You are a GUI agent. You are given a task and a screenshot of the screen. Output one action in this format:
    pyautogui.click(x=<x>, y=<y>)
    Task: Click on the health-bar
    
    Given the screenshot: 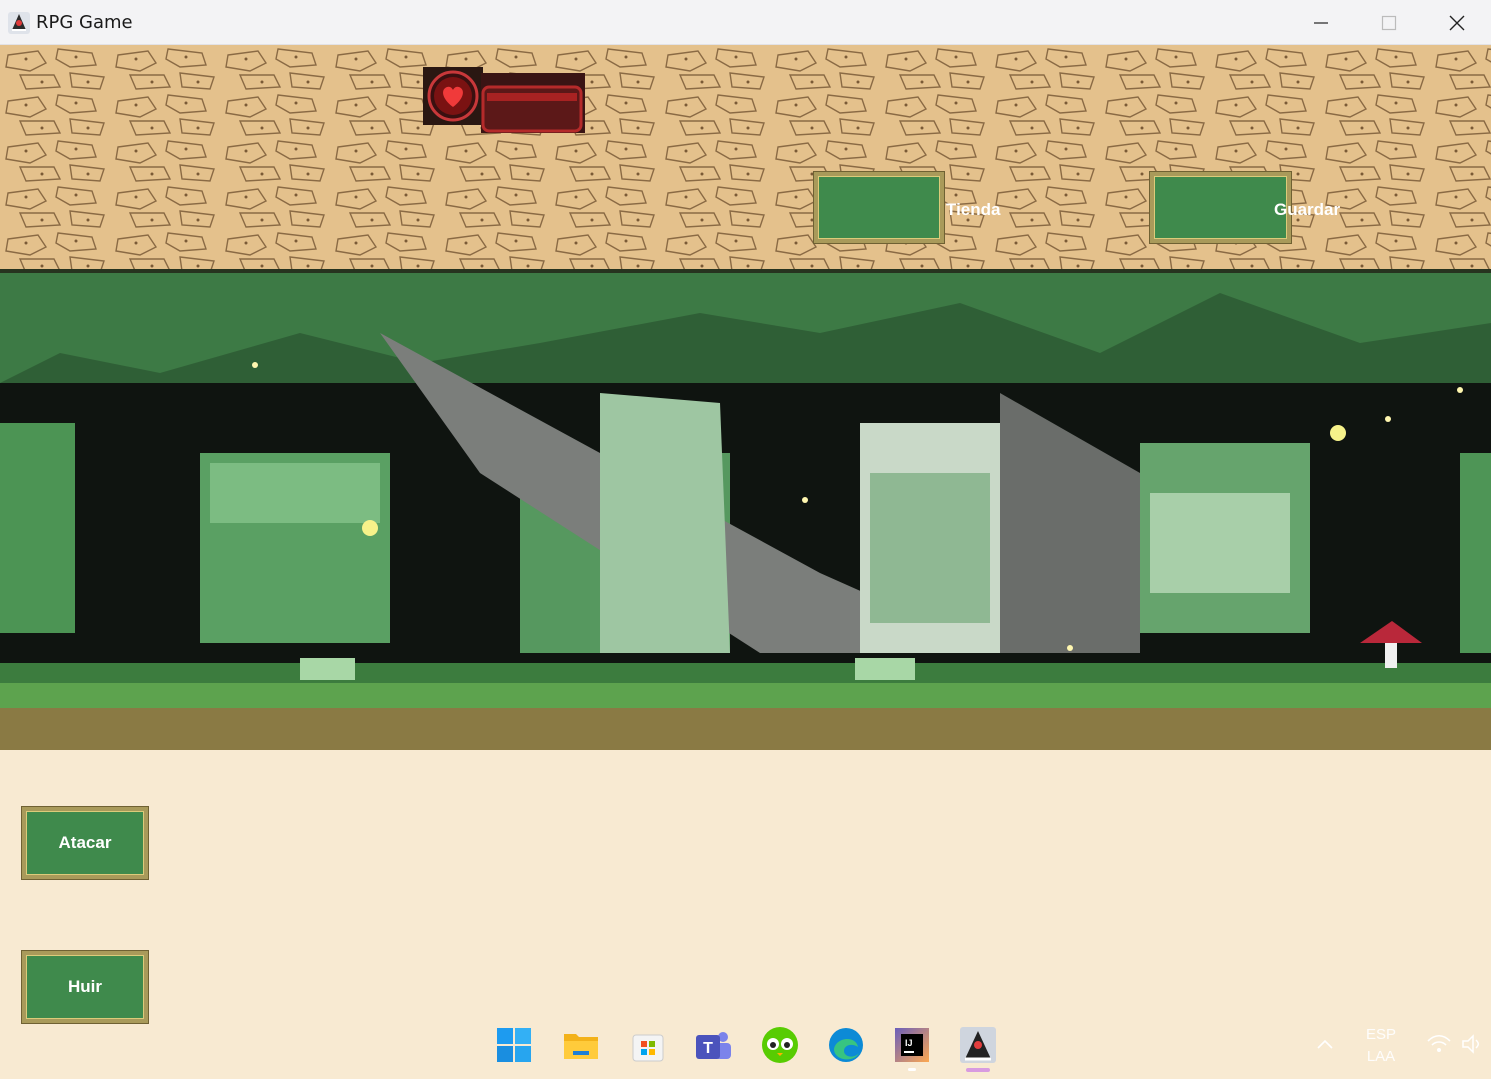 What is the action you would take?
    pyautogui.click(x=533, y=103)
    